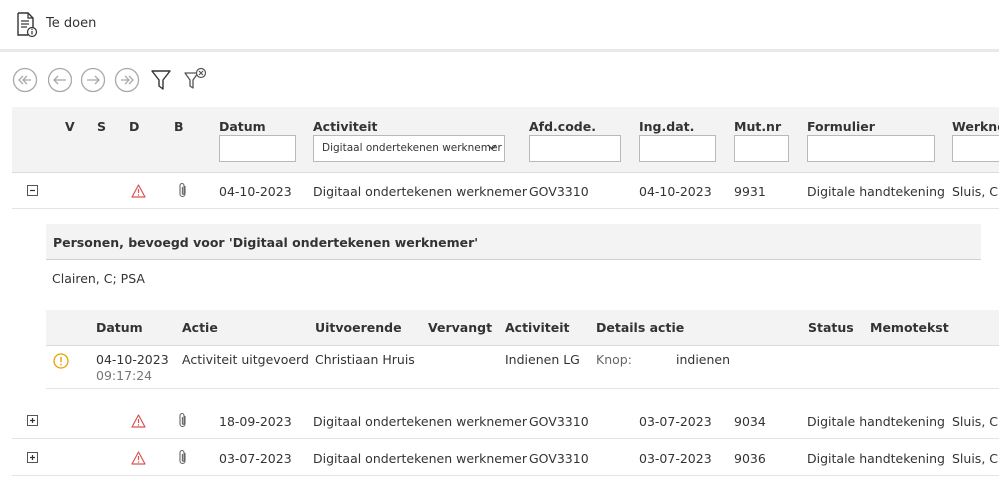 The image size is (999, 479). What do you see at coordinates (757, 126) in the screenshot?
I see `column-header-mutnr: Mut.nr` at bounding box center [757, 126].